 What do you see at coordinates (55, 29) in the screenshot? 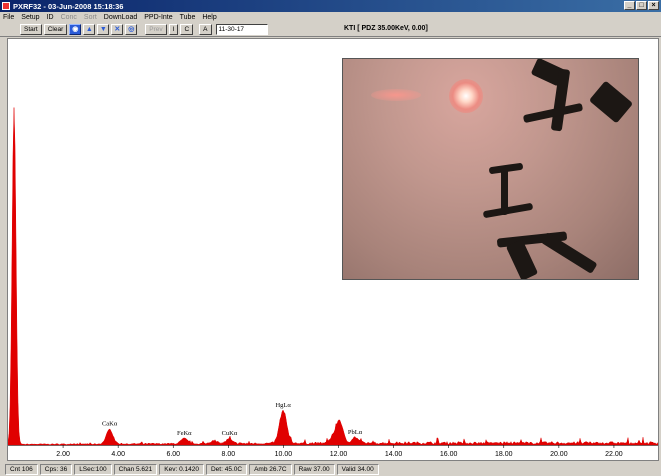
I see `clear-button: Clear` at bounding box center [55, 29].